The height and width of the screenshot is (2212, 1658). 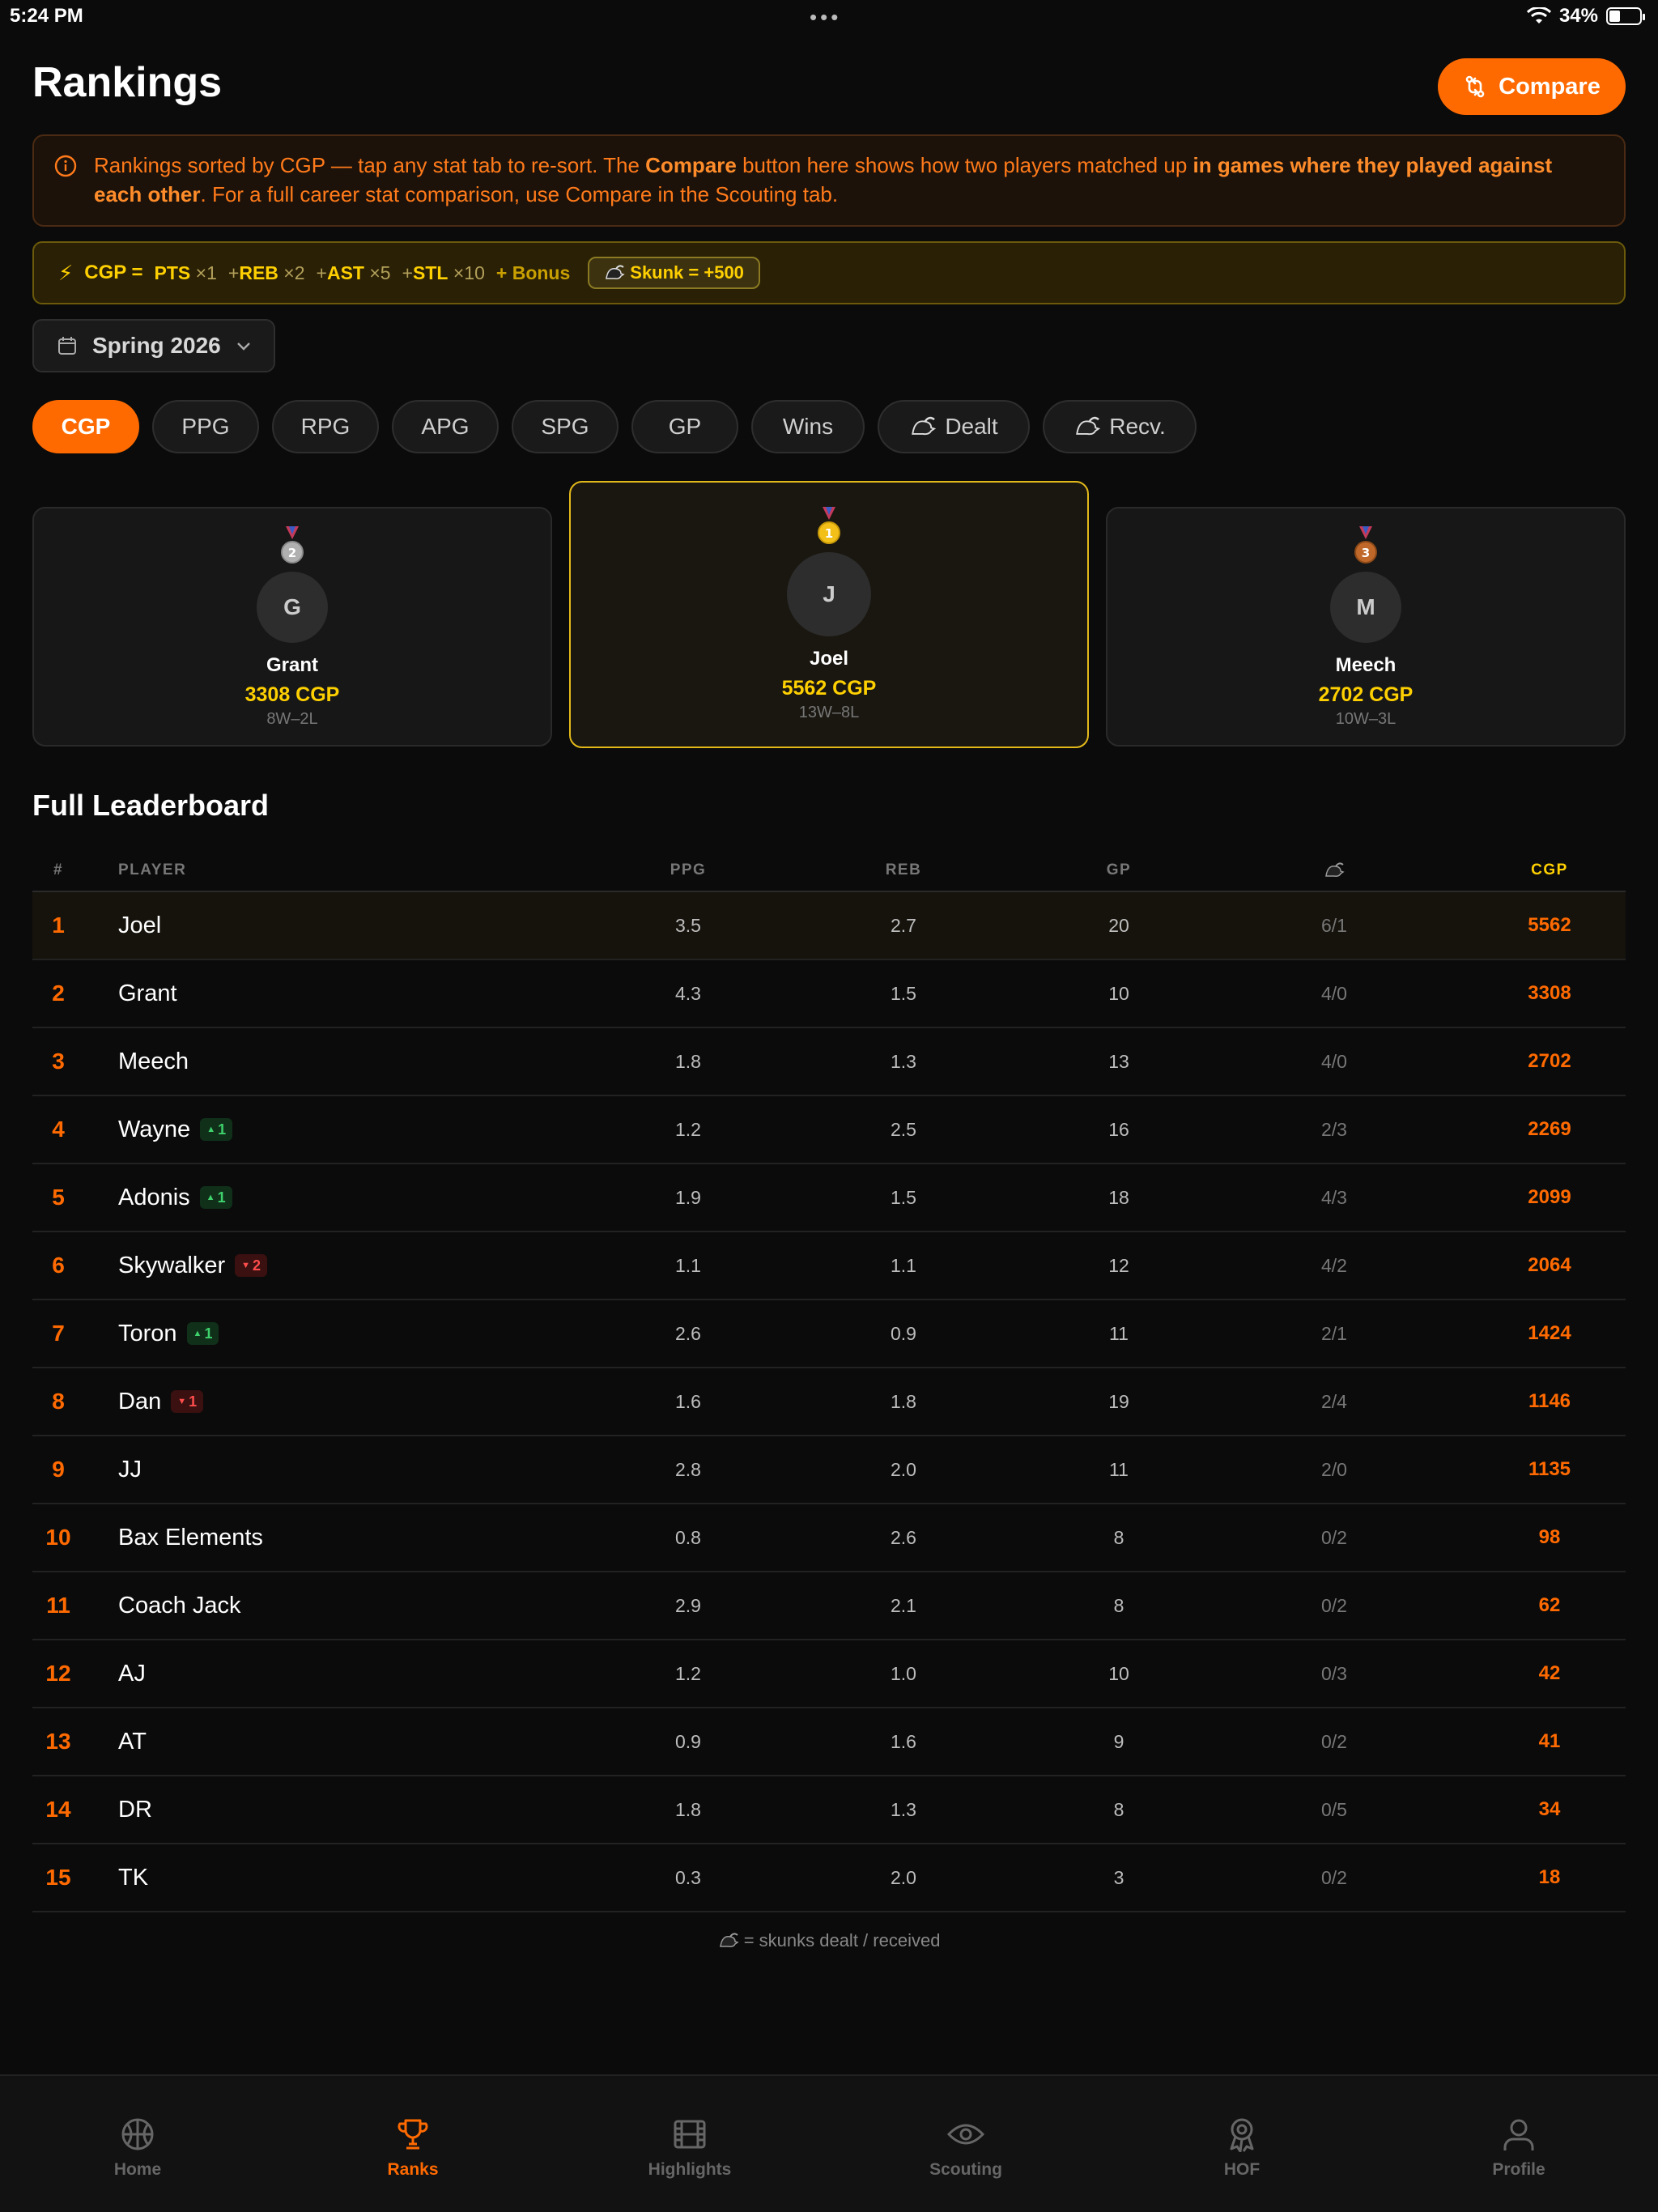 What do you see at coordinates (412, 2134) in the screenshot?
I see `trophy-icon` at bounding box center [412, 2134].